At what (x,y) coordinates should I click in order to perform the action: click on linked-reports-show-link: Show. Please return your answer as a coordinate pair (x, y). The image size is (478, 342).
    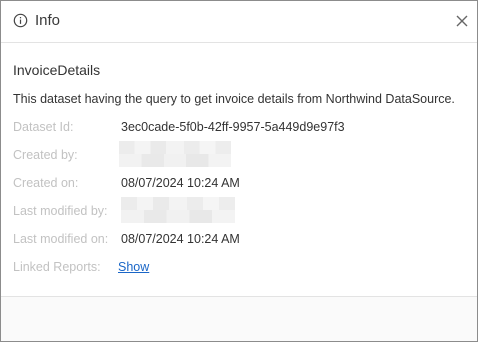
    Looking at the image, I should click on (133, 267).